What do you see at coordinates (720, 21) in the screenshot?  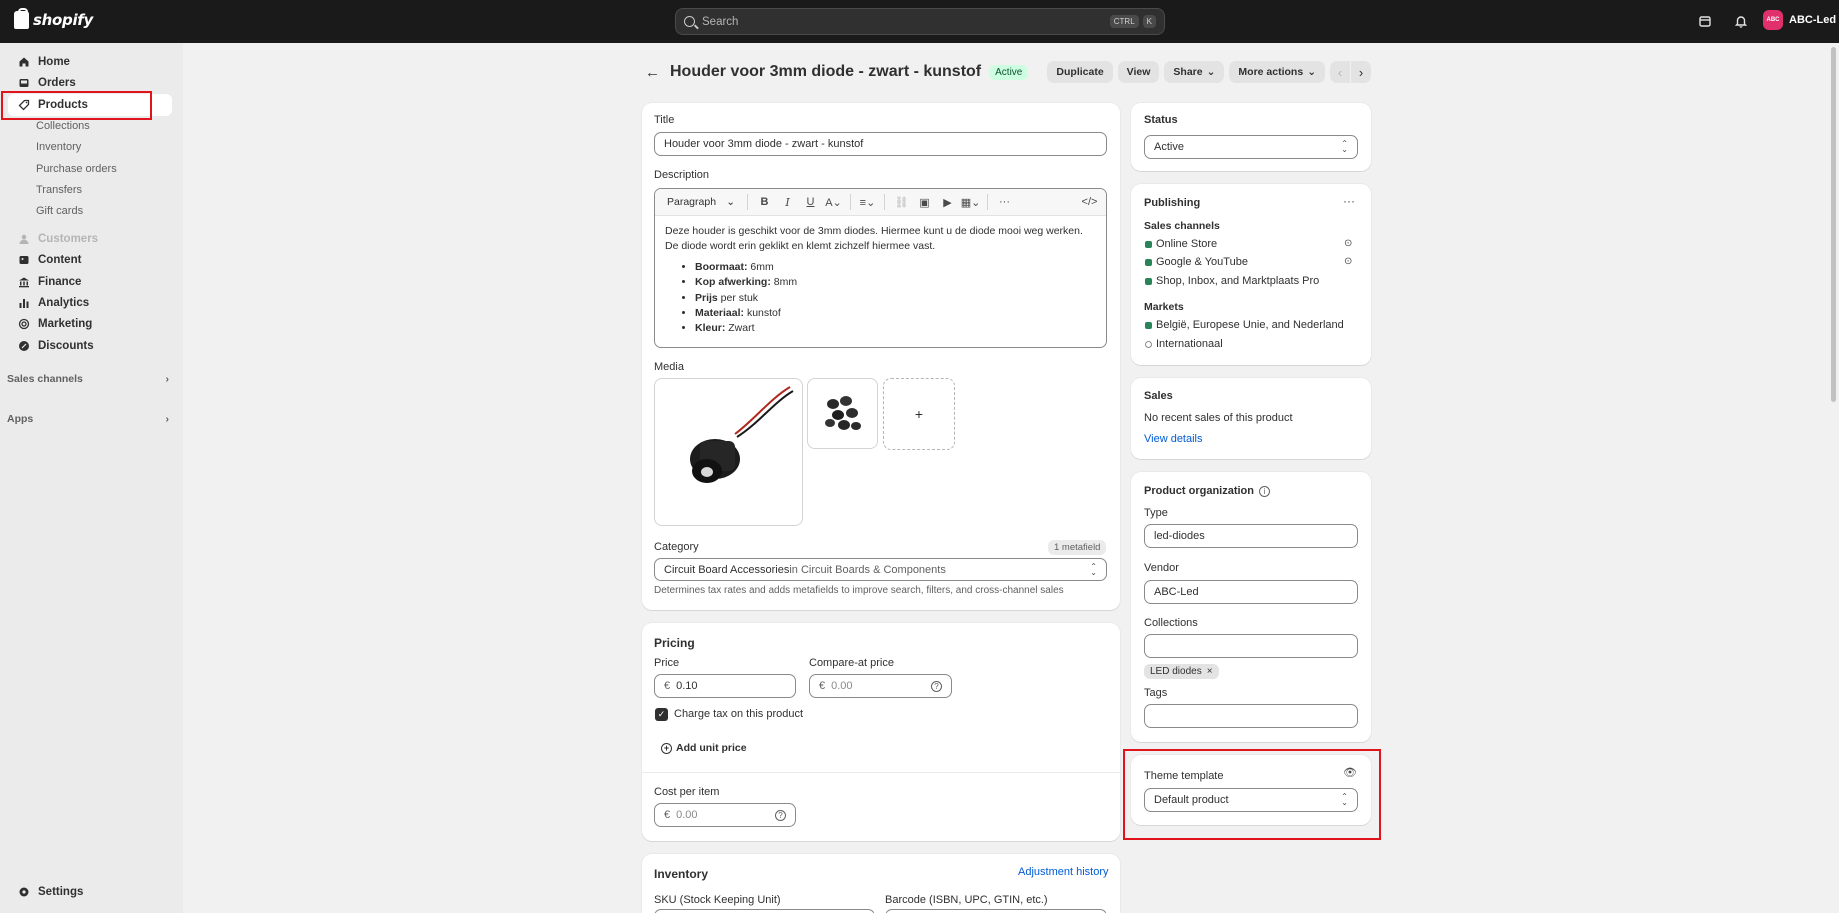 I see `search-placeholder: Search` at bounding box center [720, 21].